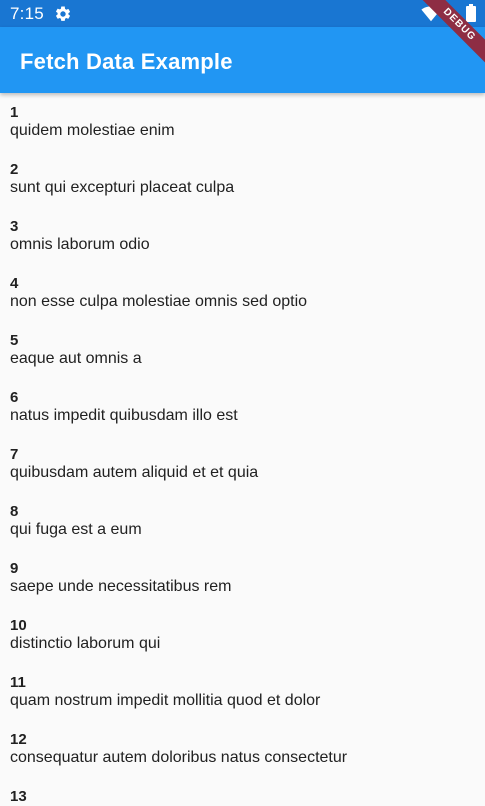 Image resolution: width=485 pixels, height=806 pixels. I want to click on item-id: 10, so click(18, 625).